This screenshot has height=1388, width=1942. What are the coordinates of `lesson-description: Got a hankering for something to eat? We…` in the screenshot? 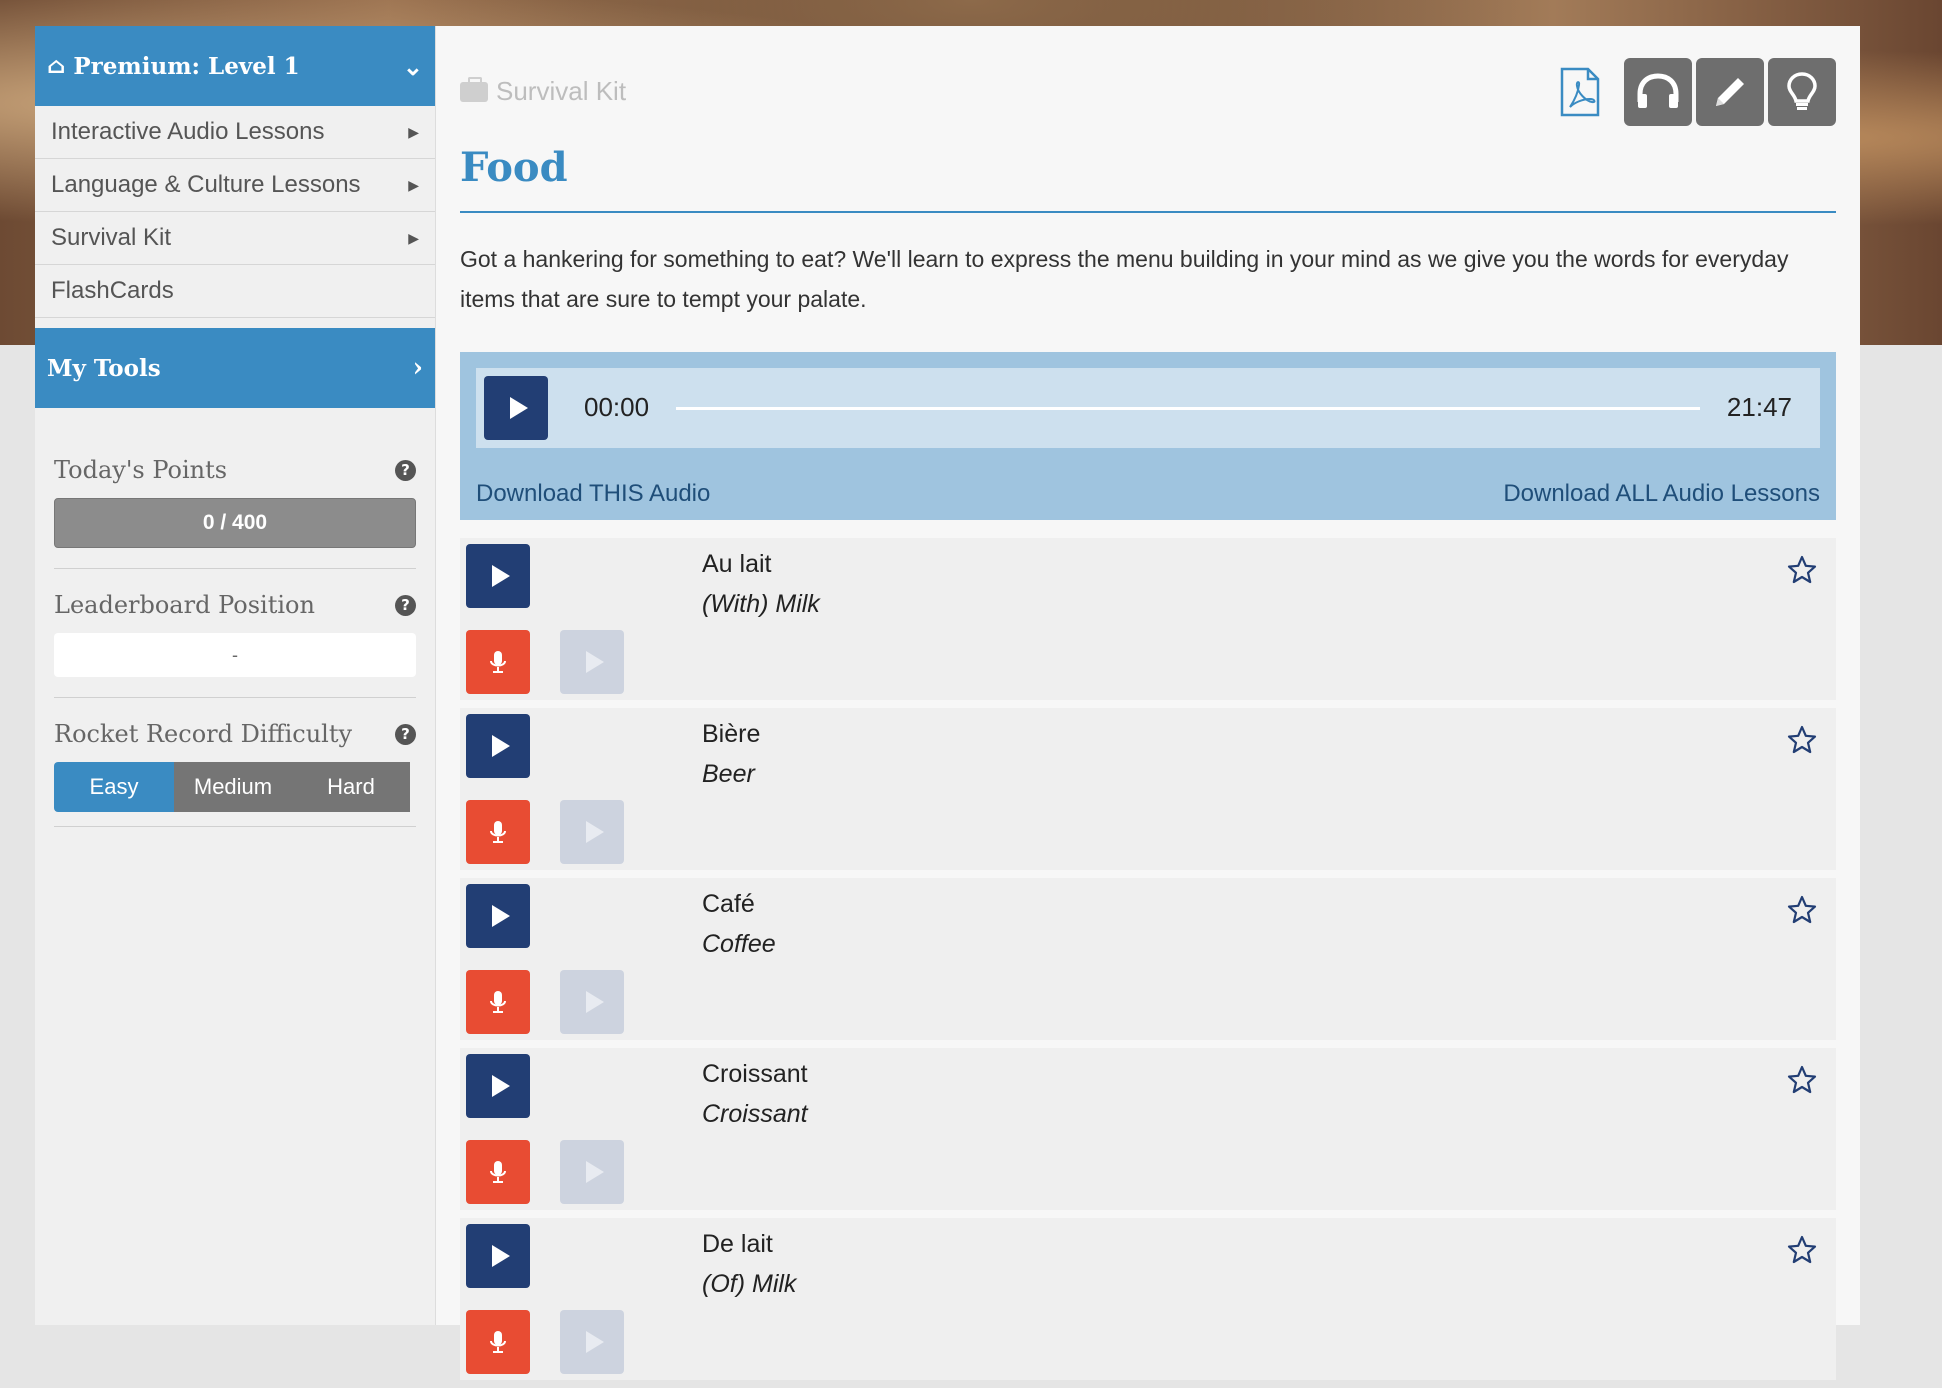 It's located at (1124, 279).